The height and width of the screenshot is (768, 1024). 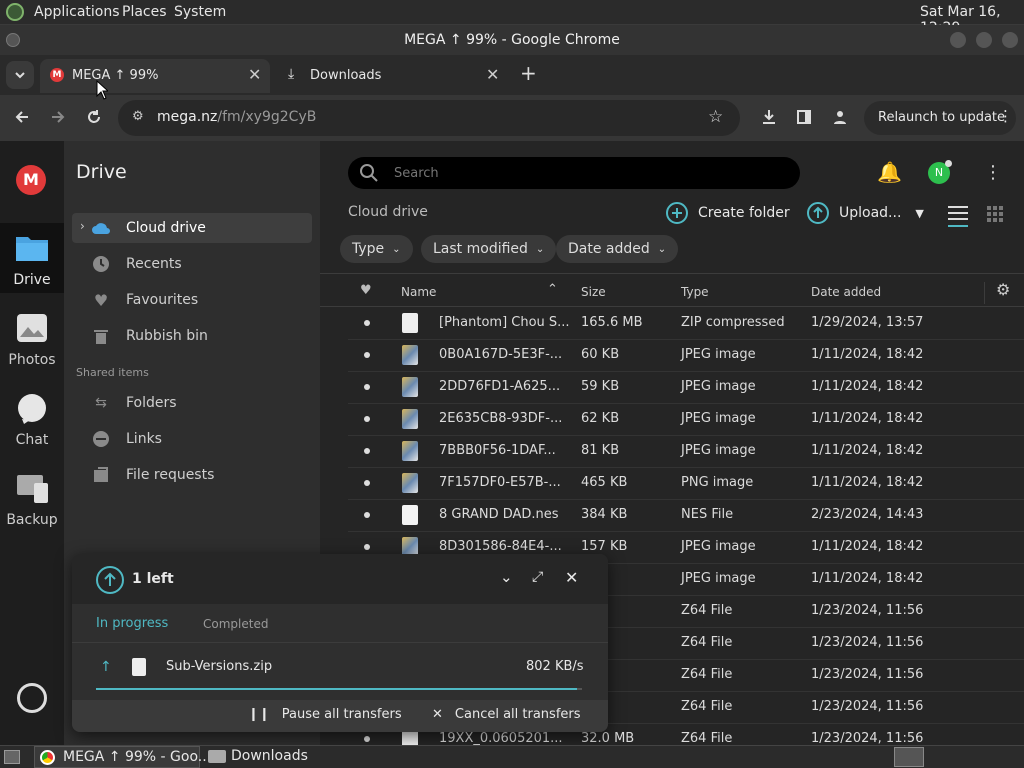 I want to click on tab-completed: Completed, so click(x=235, y=624).